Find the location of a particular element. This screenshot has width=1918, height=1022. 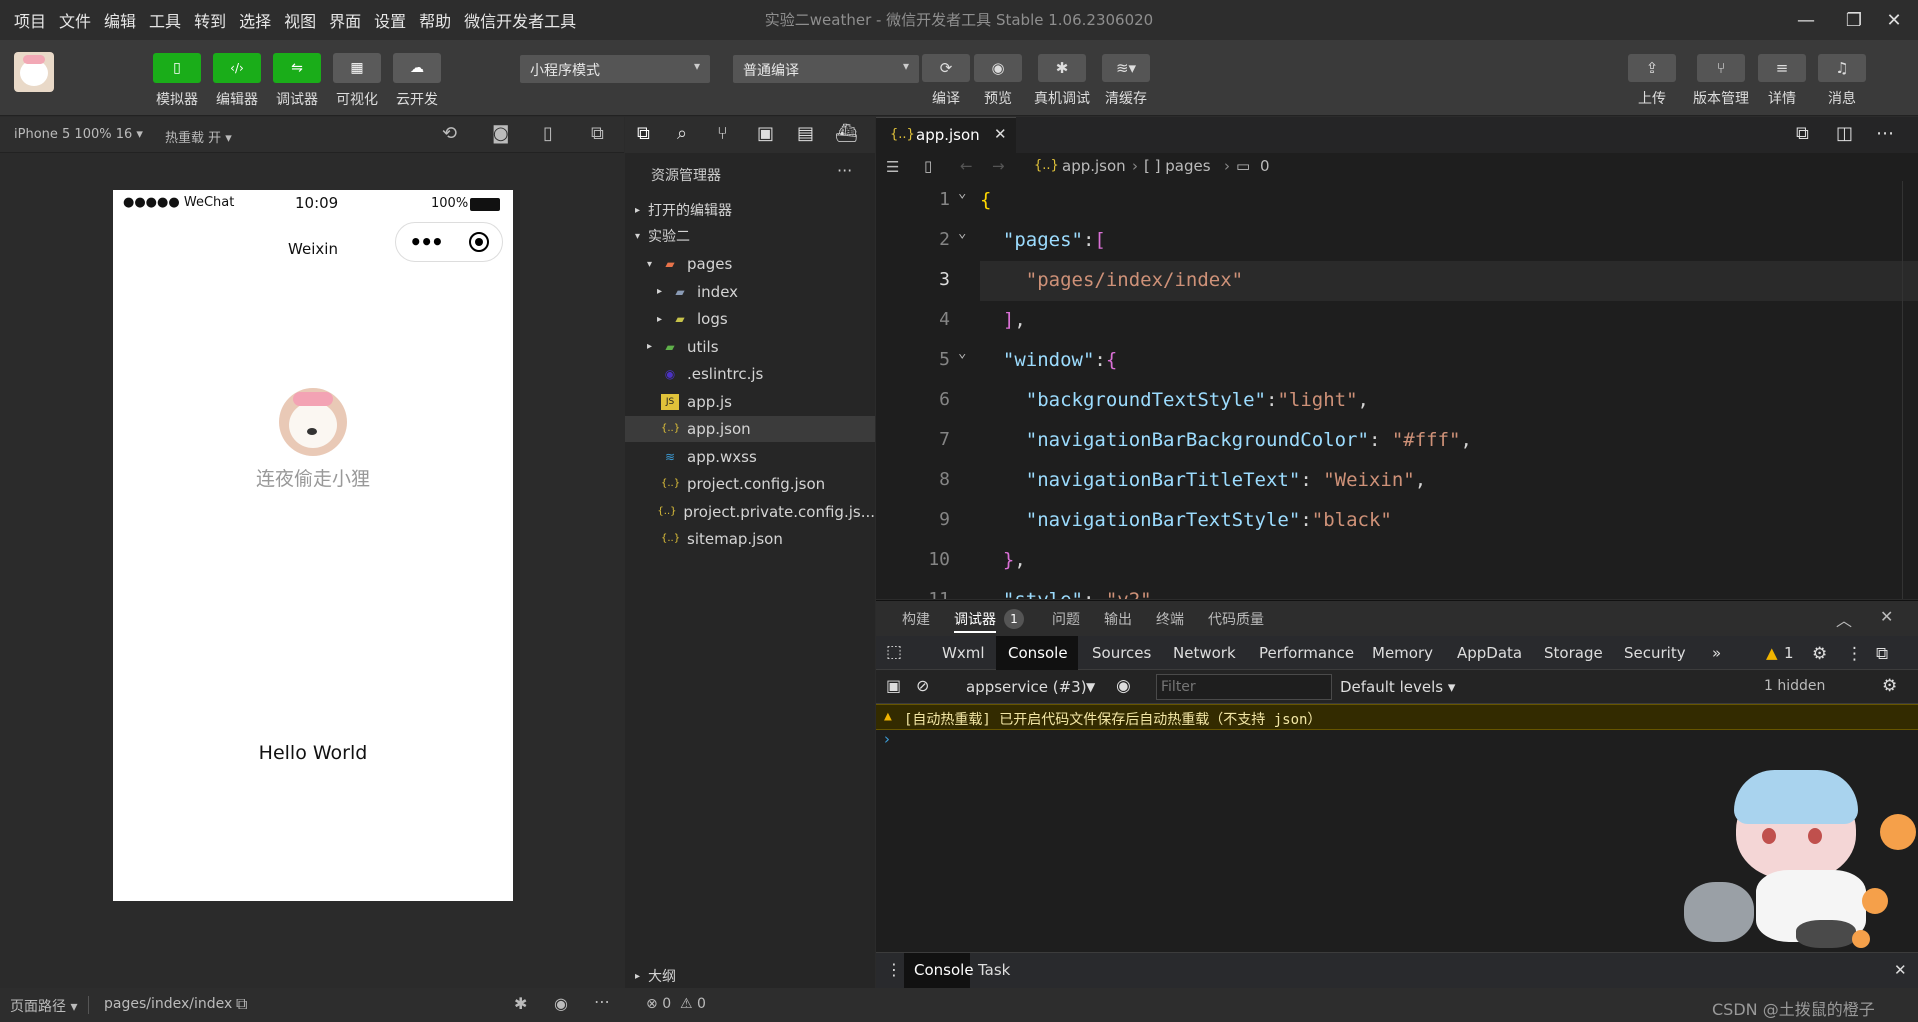

panel-icon: ▤ is located at coordinates (805, 133).